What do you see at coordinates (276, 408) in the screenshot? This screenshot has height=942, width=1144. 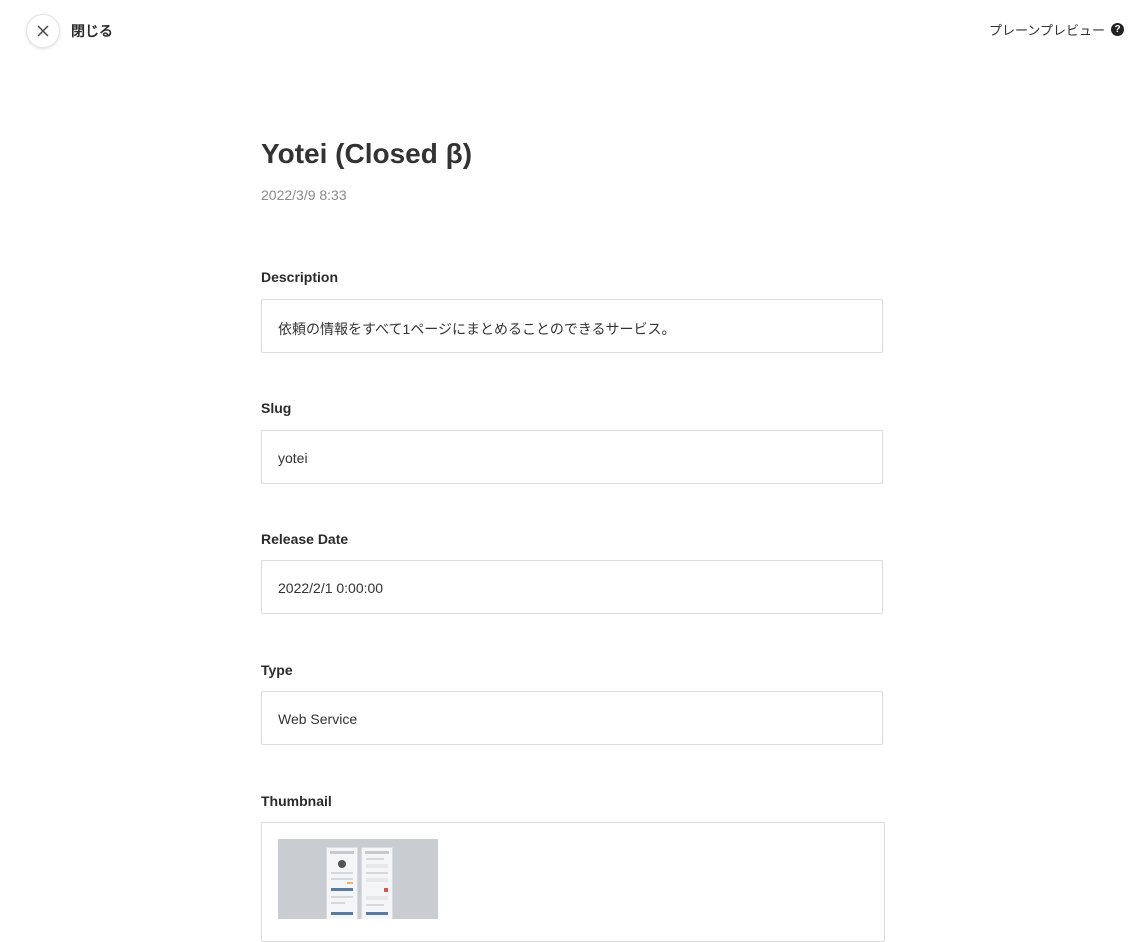 I see `slug-label: Slug` at bounding box center [276, 408].